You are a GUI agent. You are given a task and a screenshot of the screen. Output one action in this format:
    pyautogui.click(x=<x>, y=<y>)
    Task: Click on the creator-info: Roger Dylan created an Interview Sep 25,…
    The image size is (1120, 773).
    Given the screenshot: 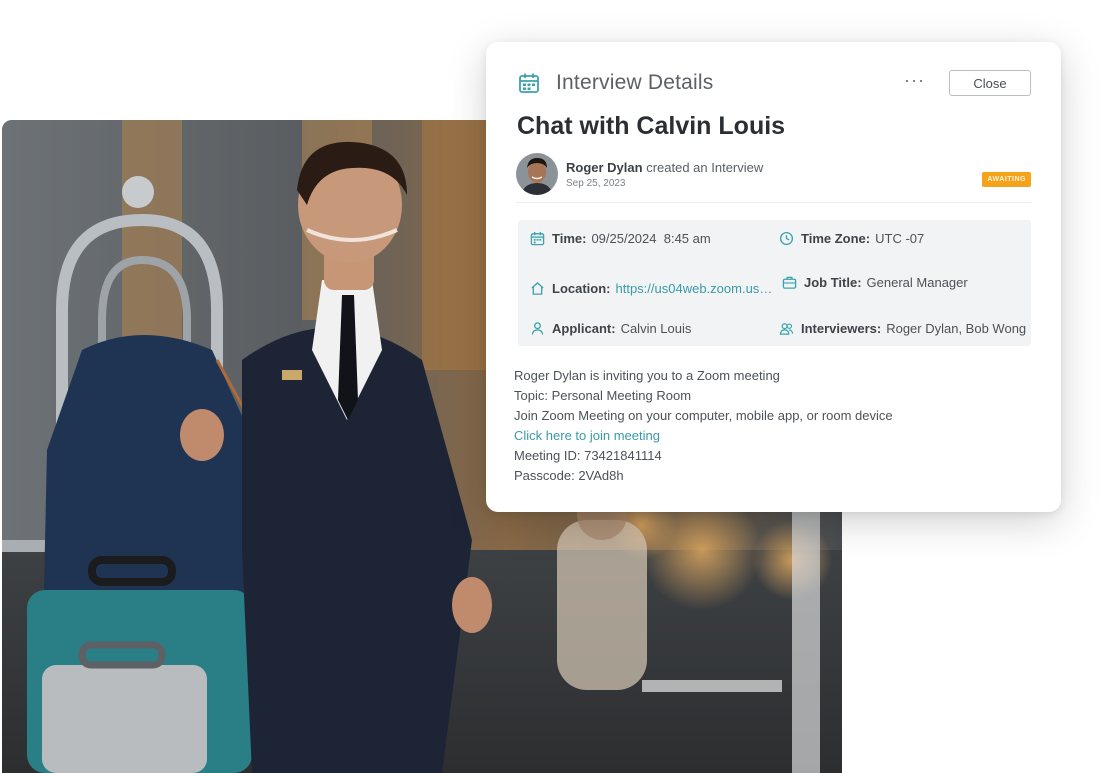 What is the action you would take?
    pyautogui.click(x=774, y=174)
    